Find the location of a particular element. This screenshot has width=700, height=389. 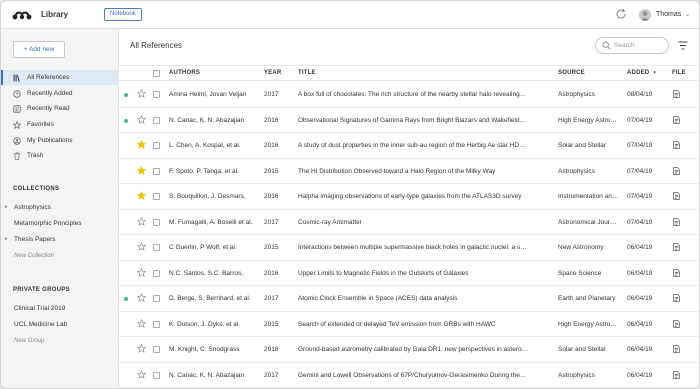

search-input is located at coordinates (640, 45).